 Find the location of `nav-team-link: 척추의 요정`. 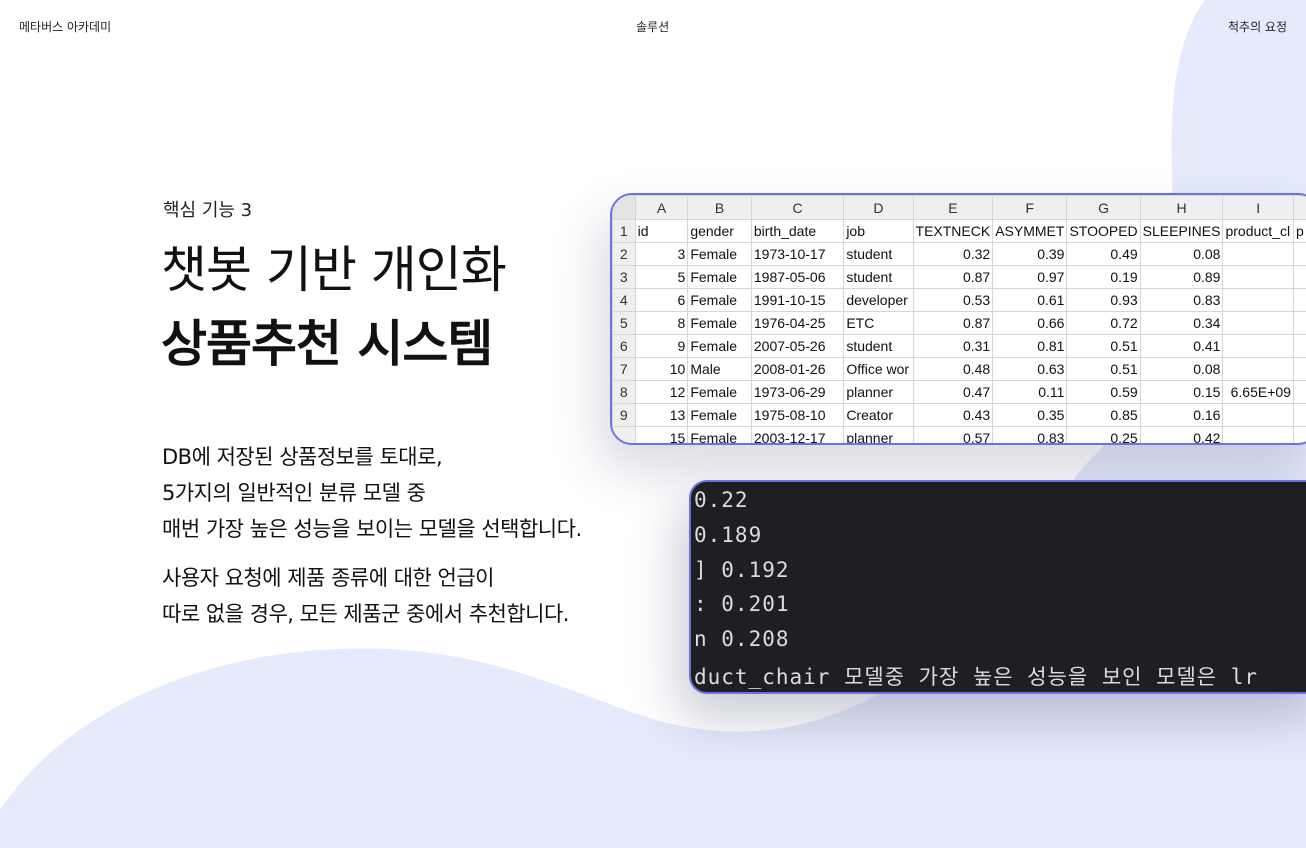

nav-team-link: 척추의 요정 is located at coordinates (1257, 26).